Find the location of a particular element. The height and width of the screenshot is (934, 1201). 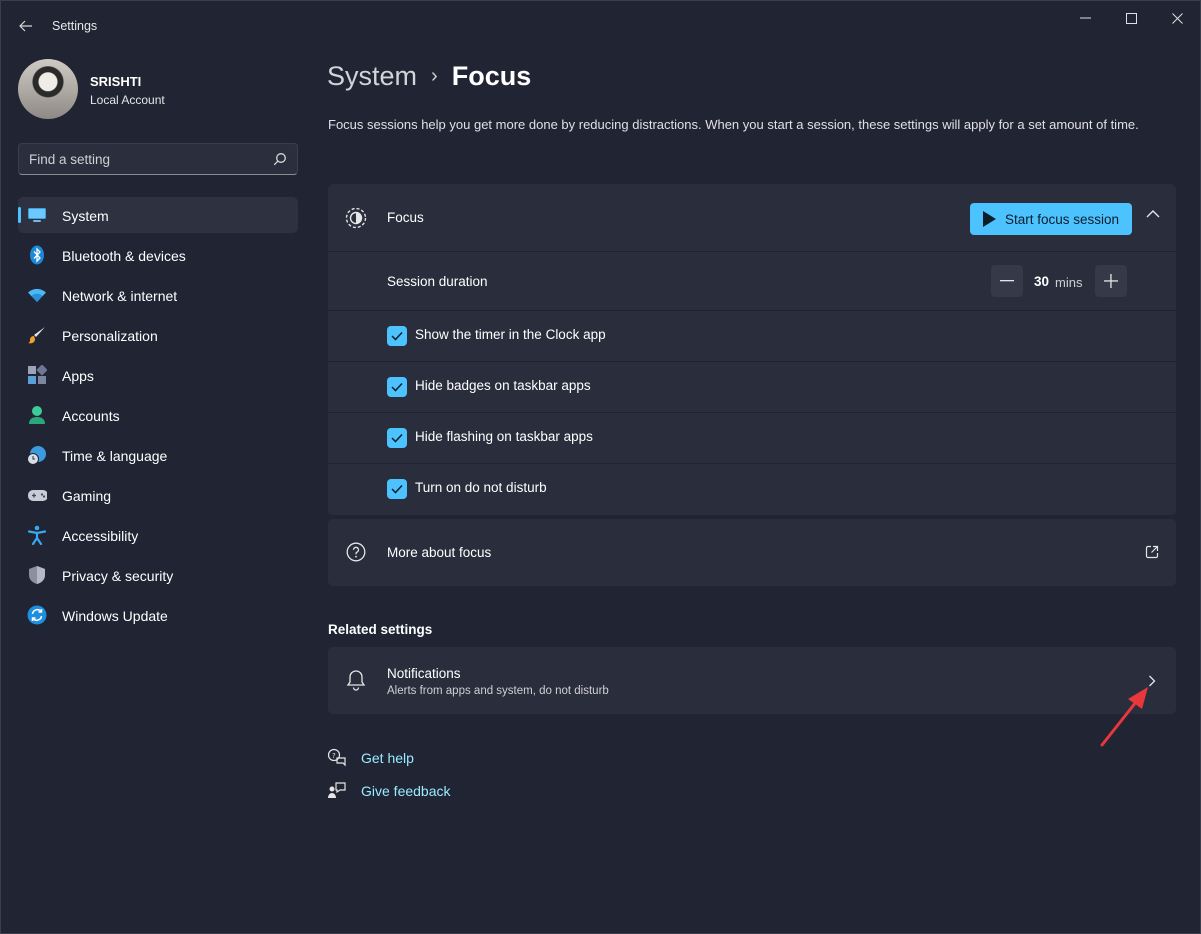

get-help-icon: ? is located at coordinates (336, 757).